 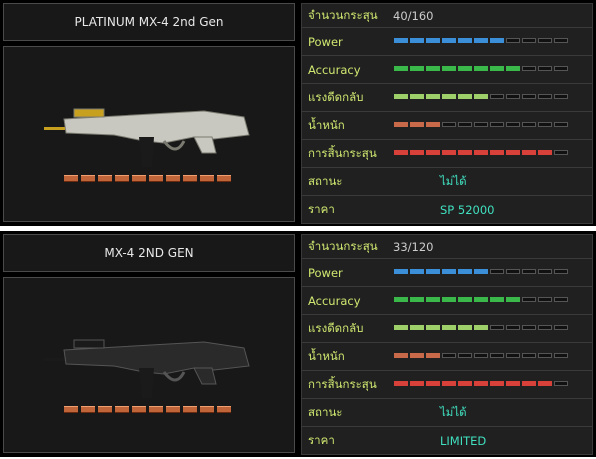 What do you see at coordinates (325, 411) in the screenshot?
I see `stat-label: สถานะ` at bounding box center [325, 411].